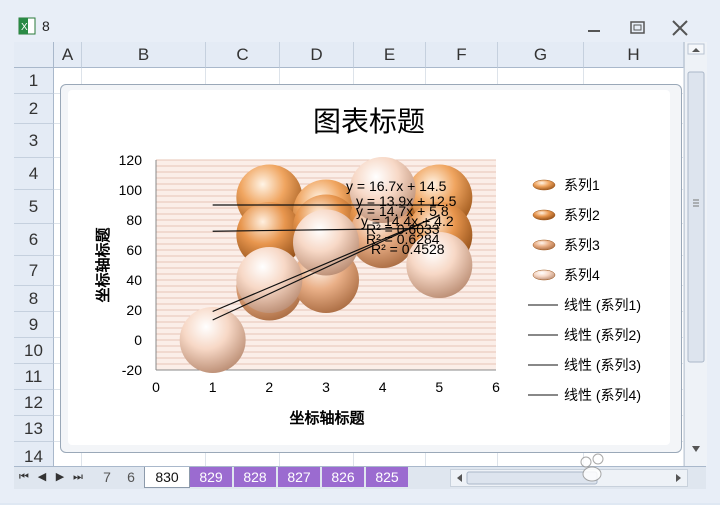 The width and height of the screenshot is (720, 505). What do you see at coordinates (602, 305) in the screenshot?
I see `legend-label: 线性 (系列1)` at bounding box center [602, 305].